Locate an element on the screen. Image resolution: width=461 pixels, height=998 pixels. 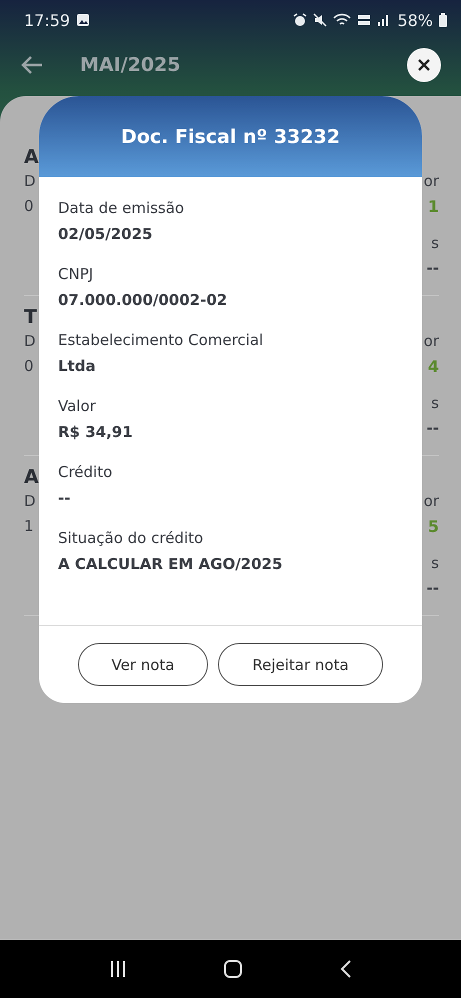
battery-percent: 58% is located at coordinates (415, 20).